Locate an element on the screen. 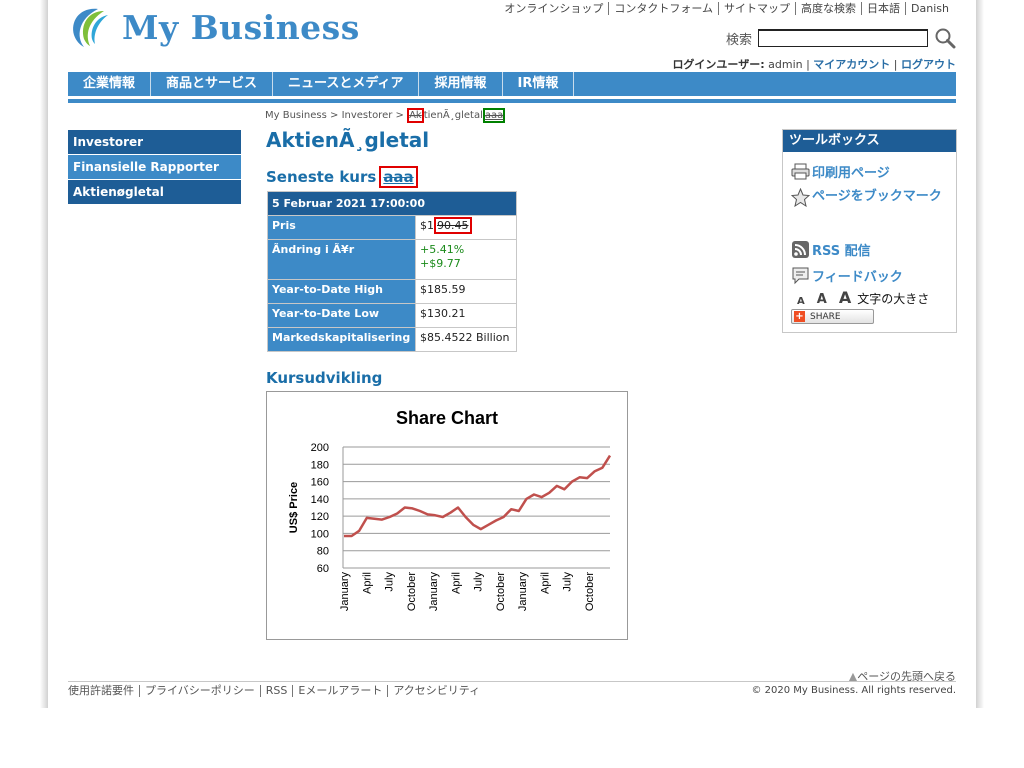  nav-item-company: 企業情報 is located at coordinates (110, 84).